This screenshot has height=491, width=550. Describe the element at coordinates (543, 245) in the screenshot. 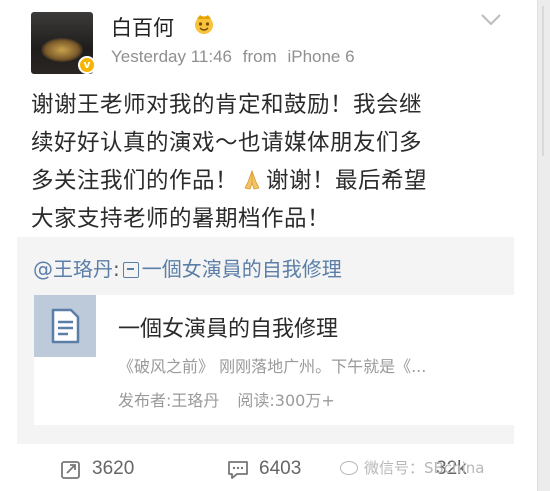

I see `scrollbar-edge` at that location.